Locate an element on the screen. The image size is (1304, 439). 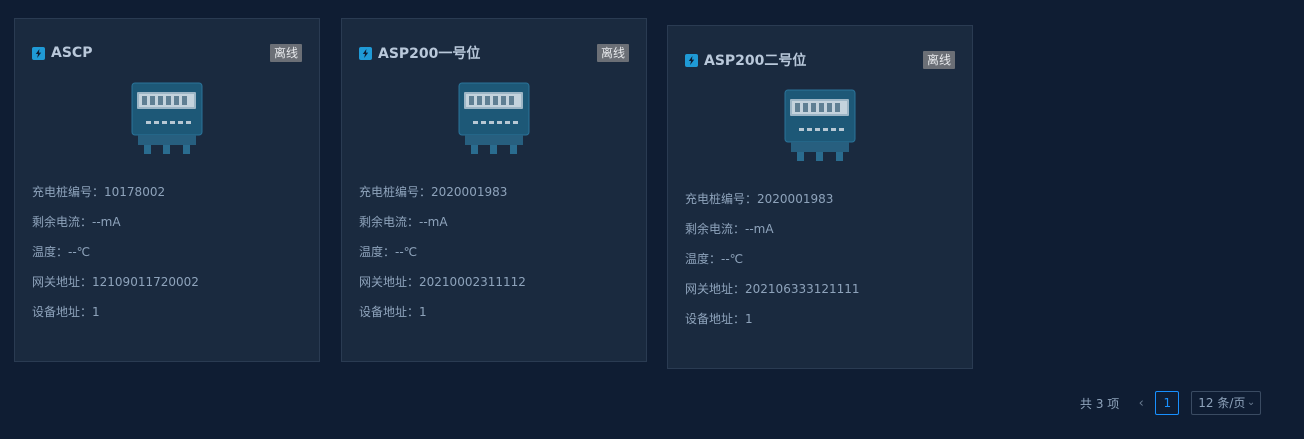
card-header: ASP200二号位 离线 is located at coordinates (820, 60).